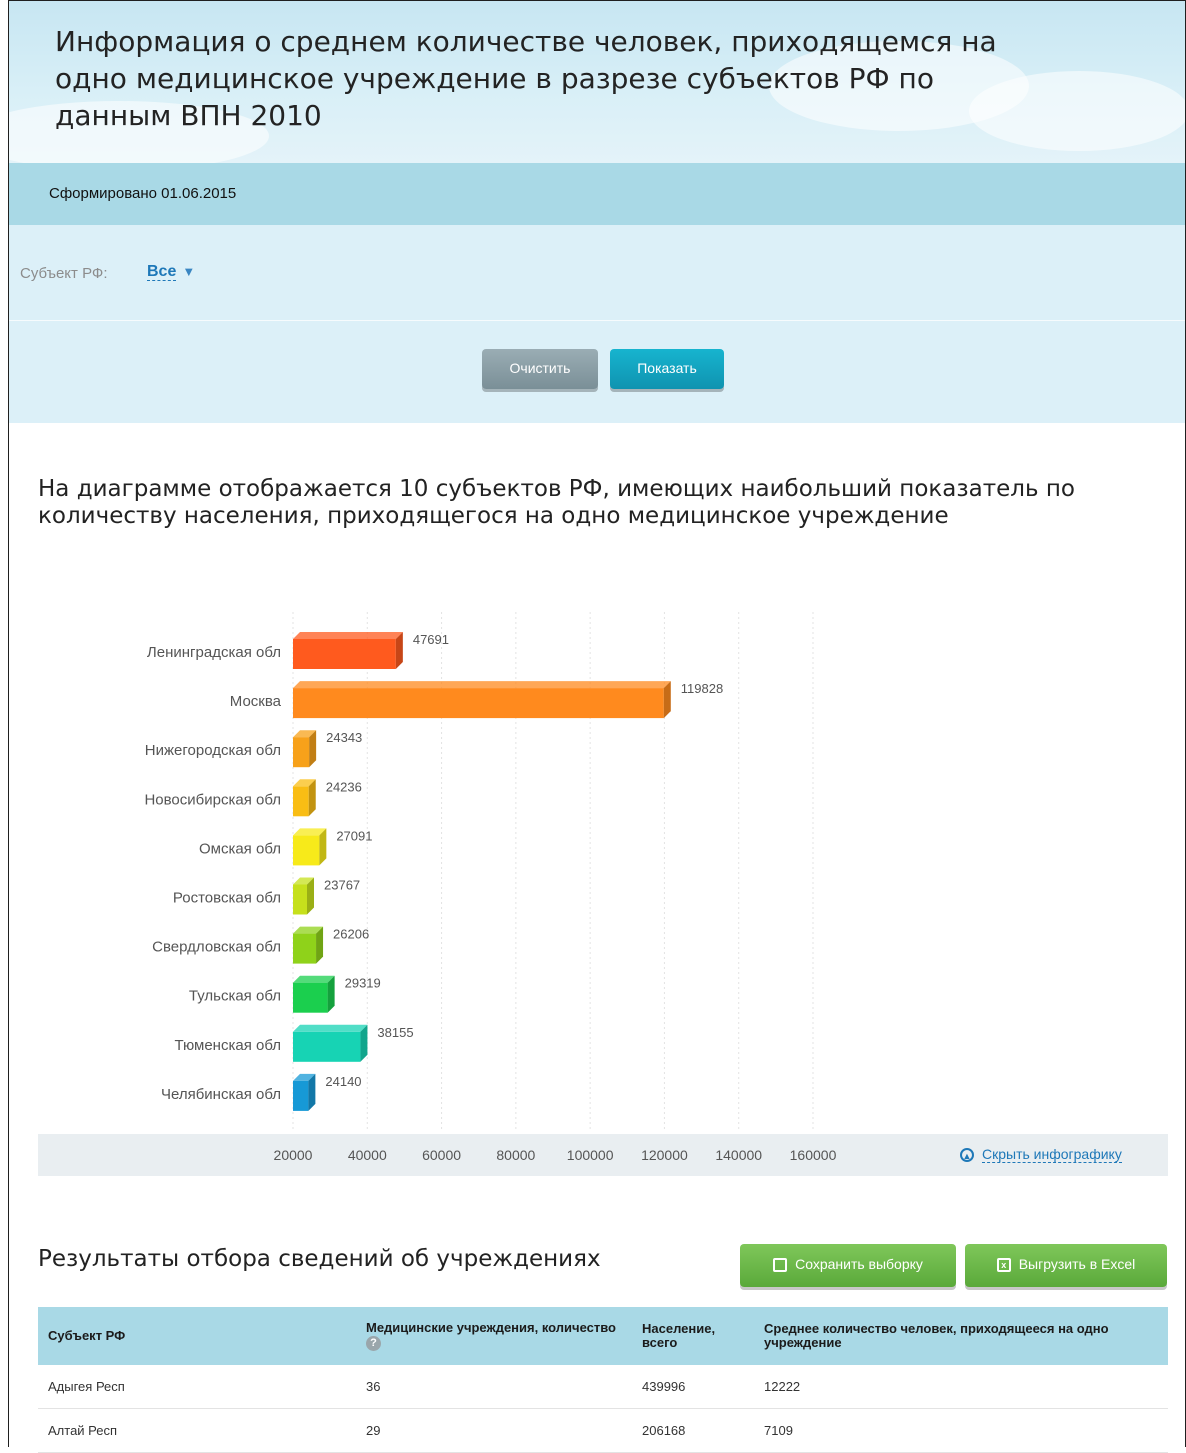 This screenshot has width=1186, height=1453. Describe the element at coordinates (227, 898) in the screenshot. I see `category-label: Ростовская обл` at that location.